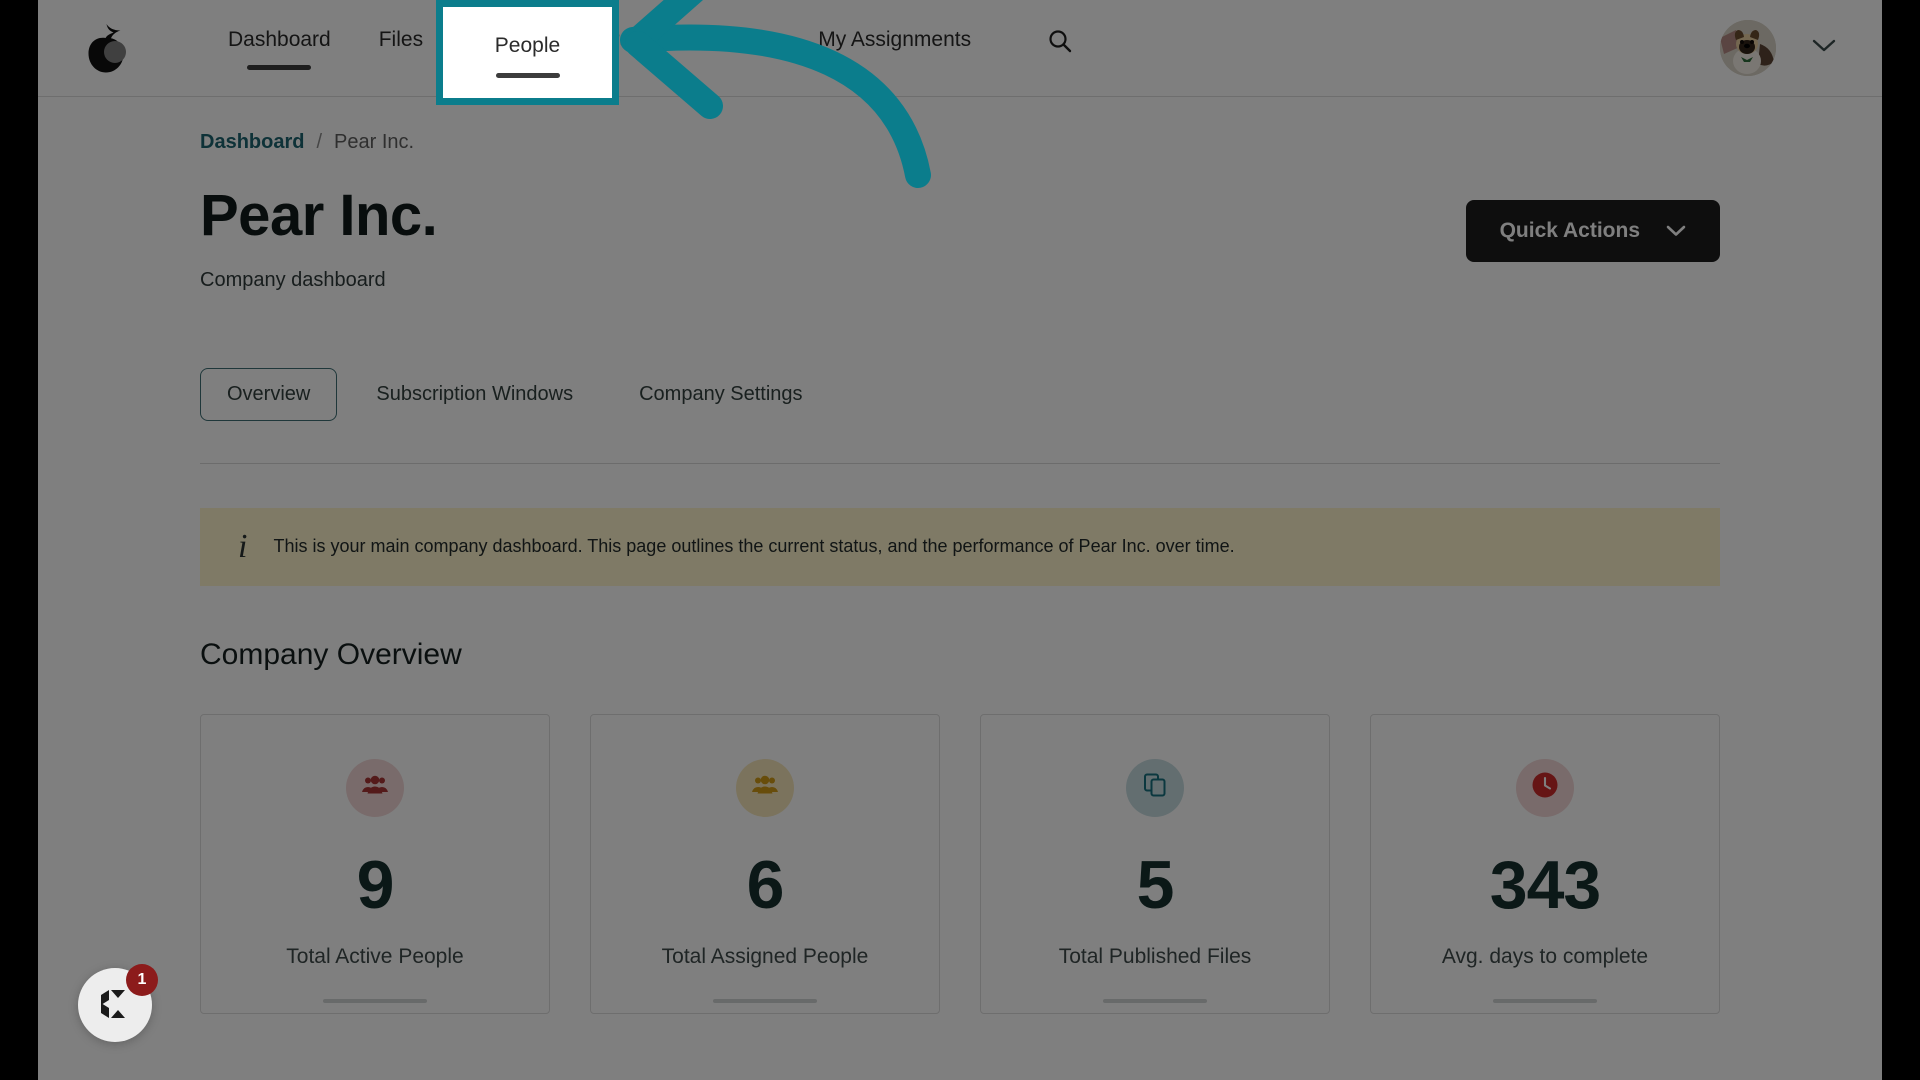  What do you see at coordinates (374, 142) in the screenshot?
I see `breadcrumb-current: Pear Inc.` at bounding box center [374, 142].